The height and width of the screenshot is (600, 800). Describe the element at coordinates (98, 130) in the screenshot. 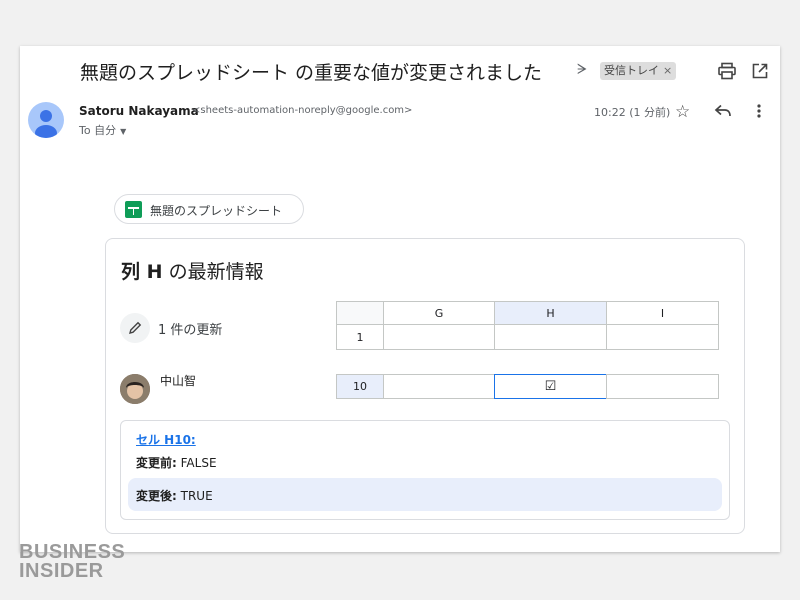

I see `recipient-label: To 自分` at that location.